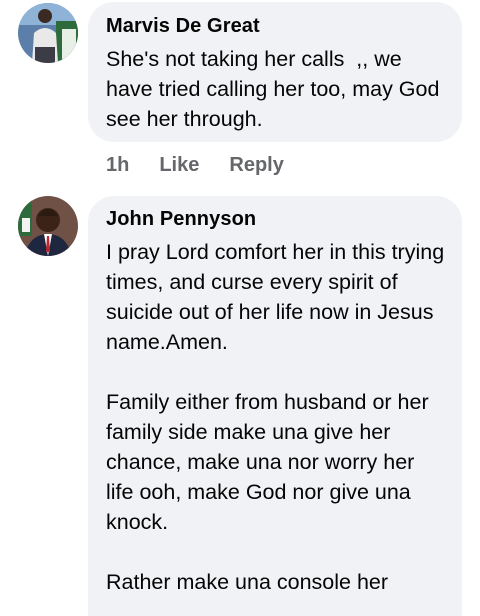 This screenshot has width=480, height=616. What do you see at coordinates (276, 26) in the screenshot?
I see `comment-author: Marvis De Great` at bounding box center [276, 26].